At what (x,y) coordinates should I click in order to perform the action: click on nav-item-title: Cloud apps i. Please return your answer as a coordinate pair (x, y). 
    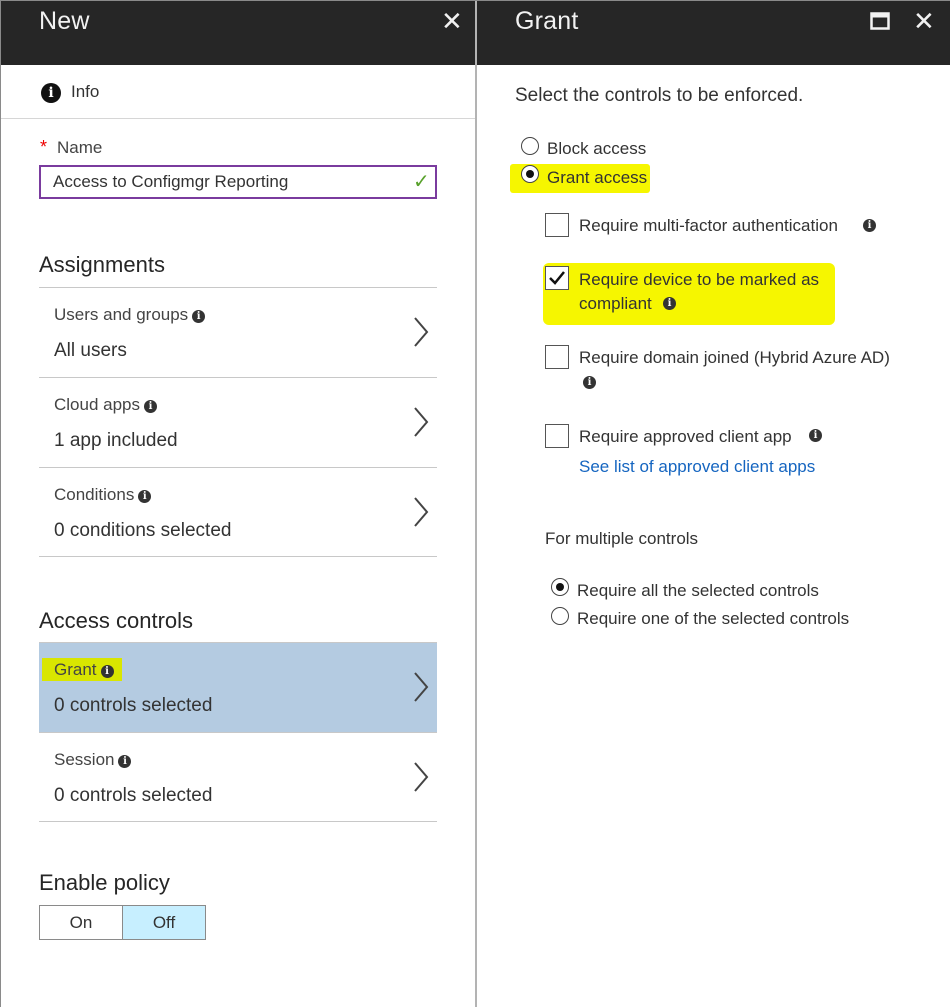
    Looking at the image, I should click on (106, 405).